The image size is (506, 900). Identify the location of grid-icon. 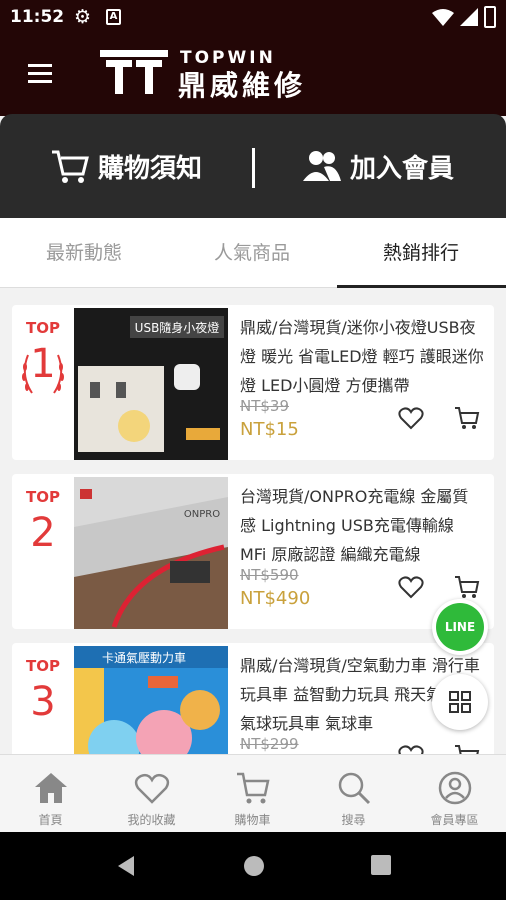
(460, 702).